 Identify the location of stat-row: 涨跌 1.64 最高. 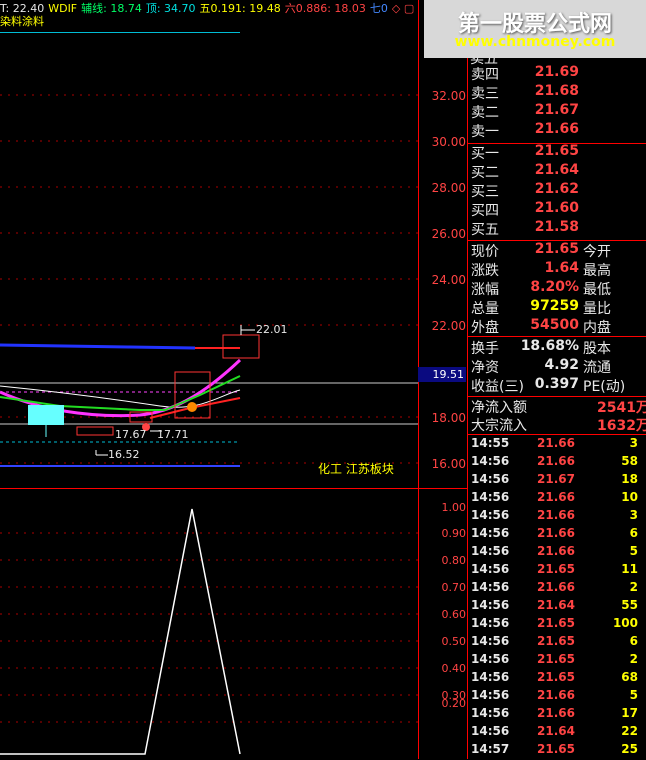
(558, 269).